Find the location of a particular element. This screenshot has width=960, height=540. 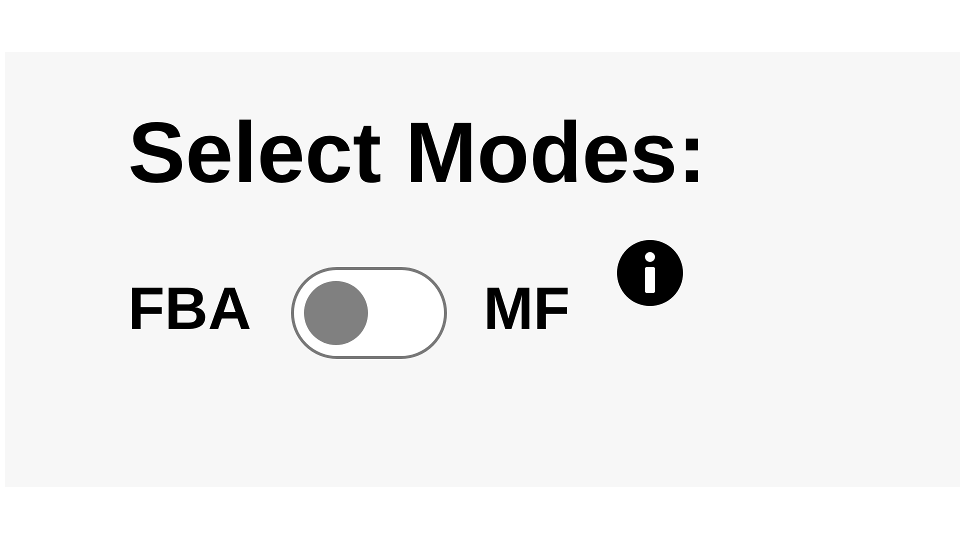

section-title: Select Modes: is located at coordinates (418, 153).